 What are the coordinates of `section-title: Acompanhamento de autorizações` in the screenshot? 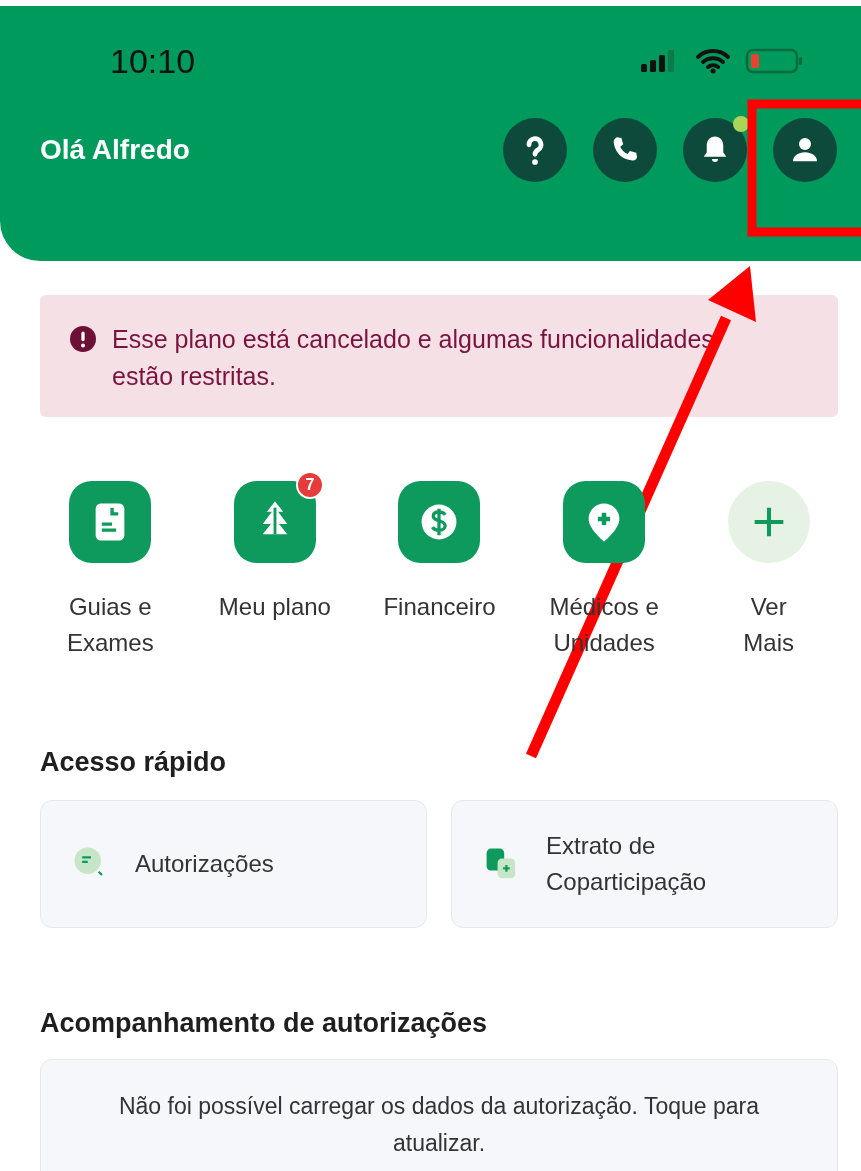 It's located at (264, 1023).